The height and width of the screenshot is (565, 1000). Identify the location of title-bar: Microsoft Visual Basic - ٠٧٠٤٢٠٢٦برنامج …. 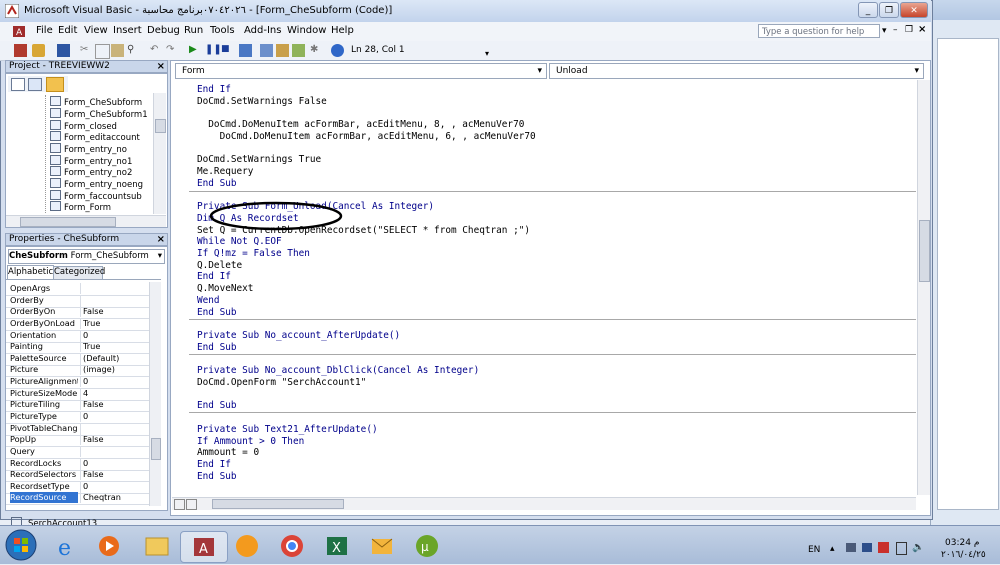
(465, 11).